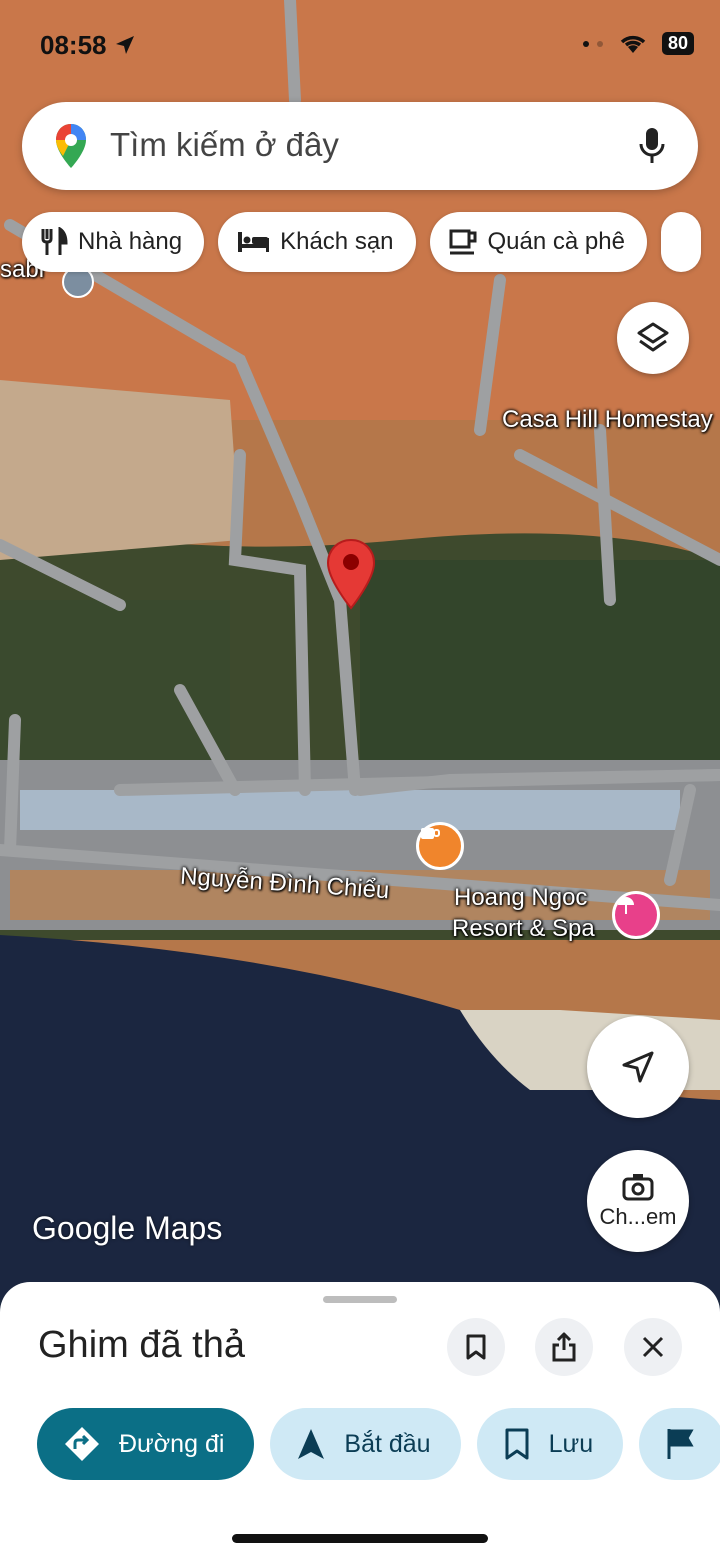 The image size is (720, 1559). I want to click on location-arrow-icon, so click(124, 45).